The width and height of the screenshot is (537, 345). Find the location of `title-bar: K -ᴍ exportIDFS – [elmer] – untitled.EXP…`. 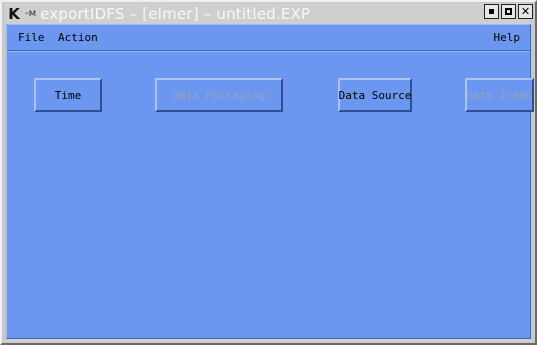

title-bar: K -ᴍ exportIDFS – [elmer] – untitled.EXP… is located at coordinates (268, 13).